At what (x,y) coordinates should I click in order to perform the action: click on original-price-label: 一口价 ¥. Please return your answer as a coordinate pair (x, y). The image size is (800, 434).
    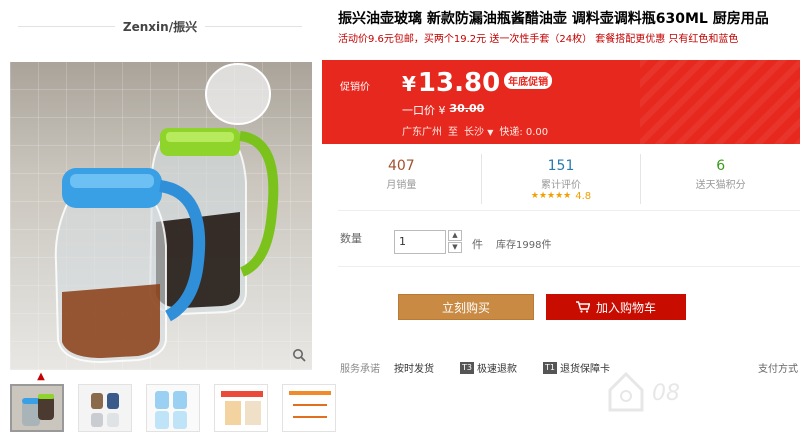
    Looking at the image, I should click on (424, 110).